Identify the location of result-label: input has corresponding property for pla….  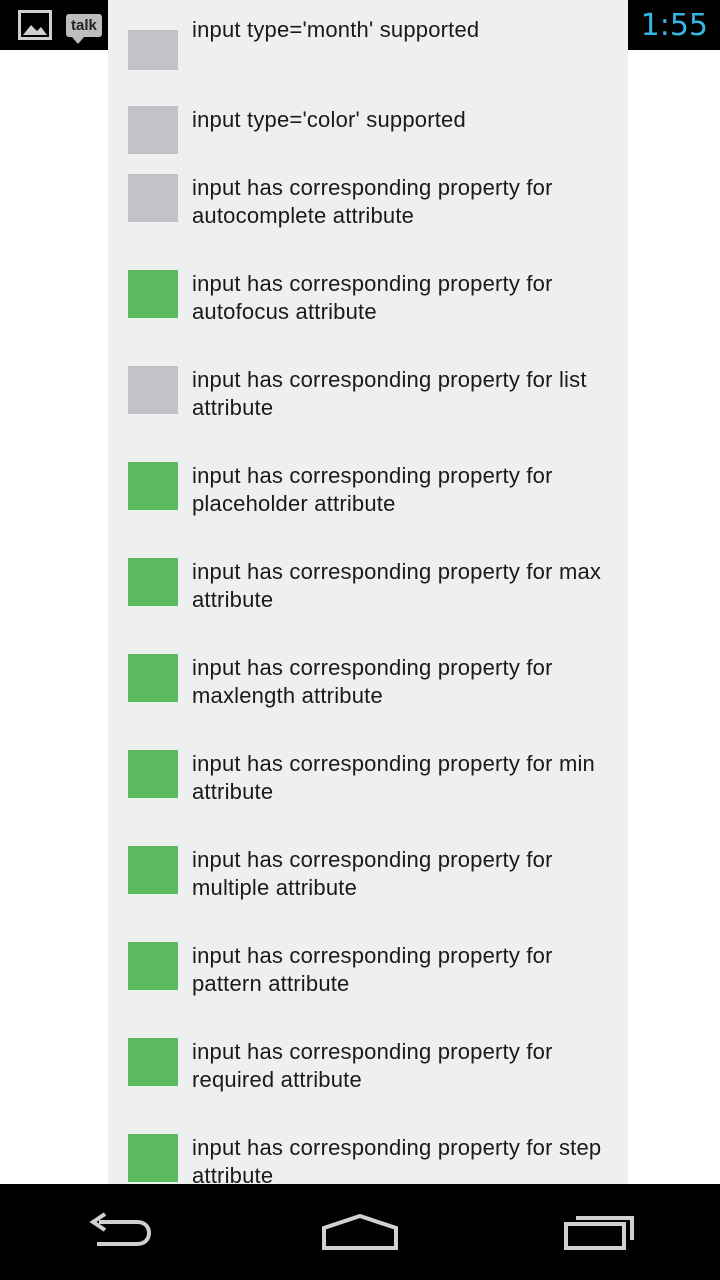
(372, 489).